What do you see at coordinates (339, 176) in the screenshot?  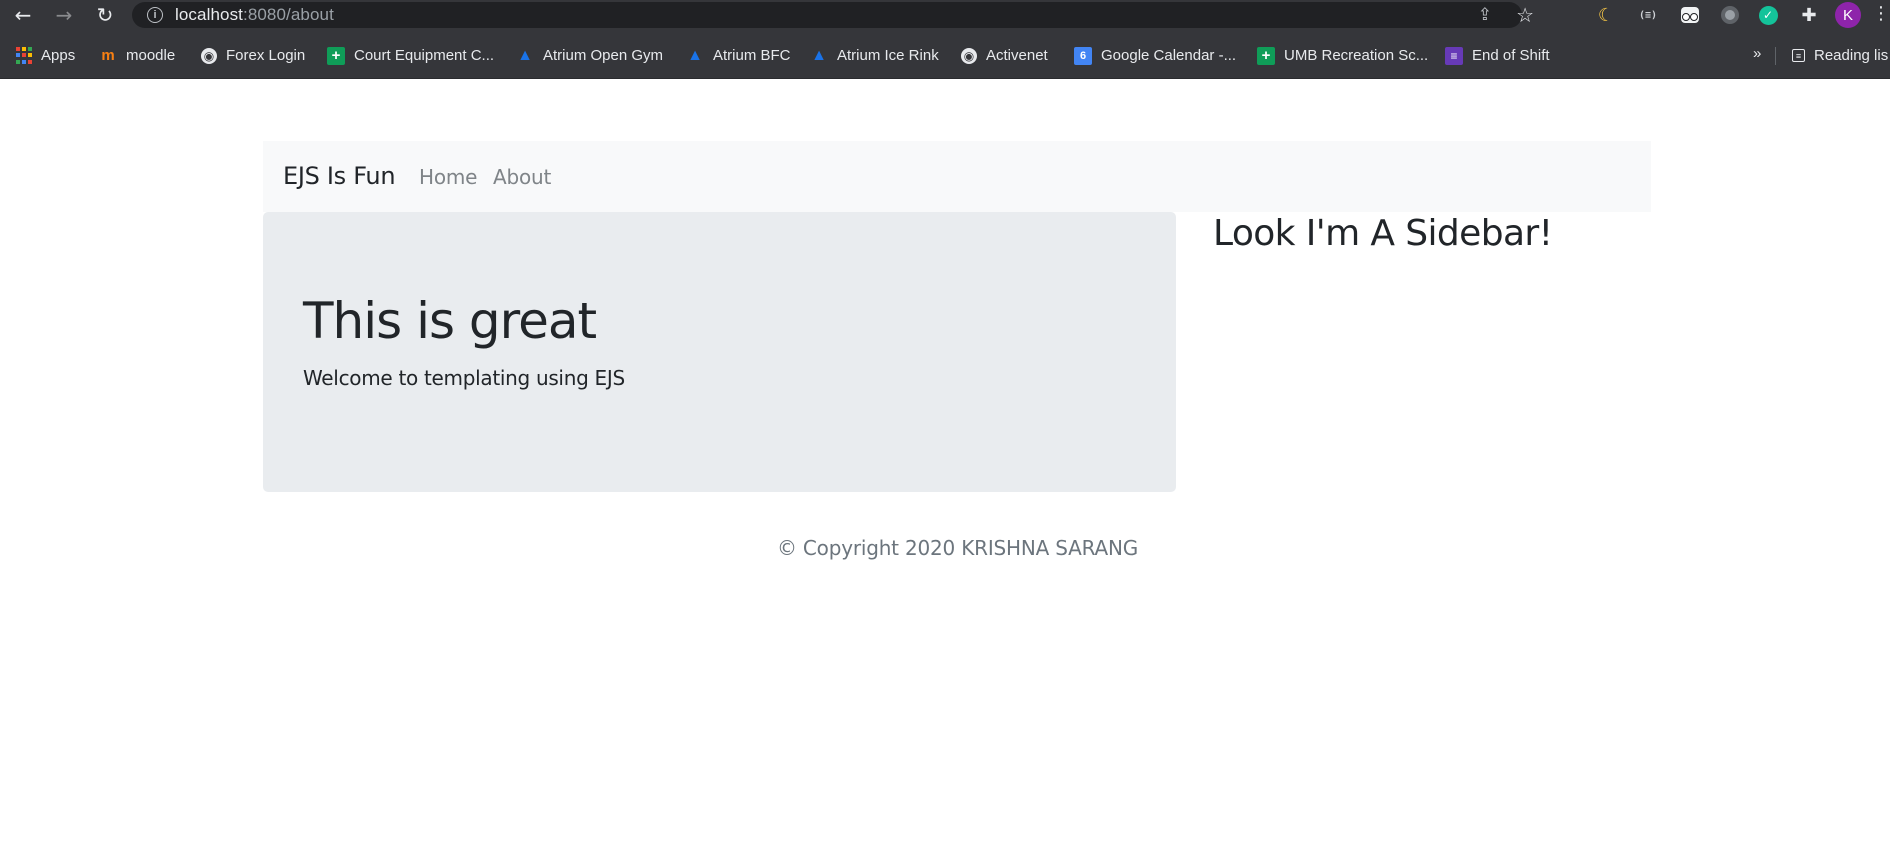 I see `navbar-brand: EJS Is Fun` at bounding box center [339, 176].